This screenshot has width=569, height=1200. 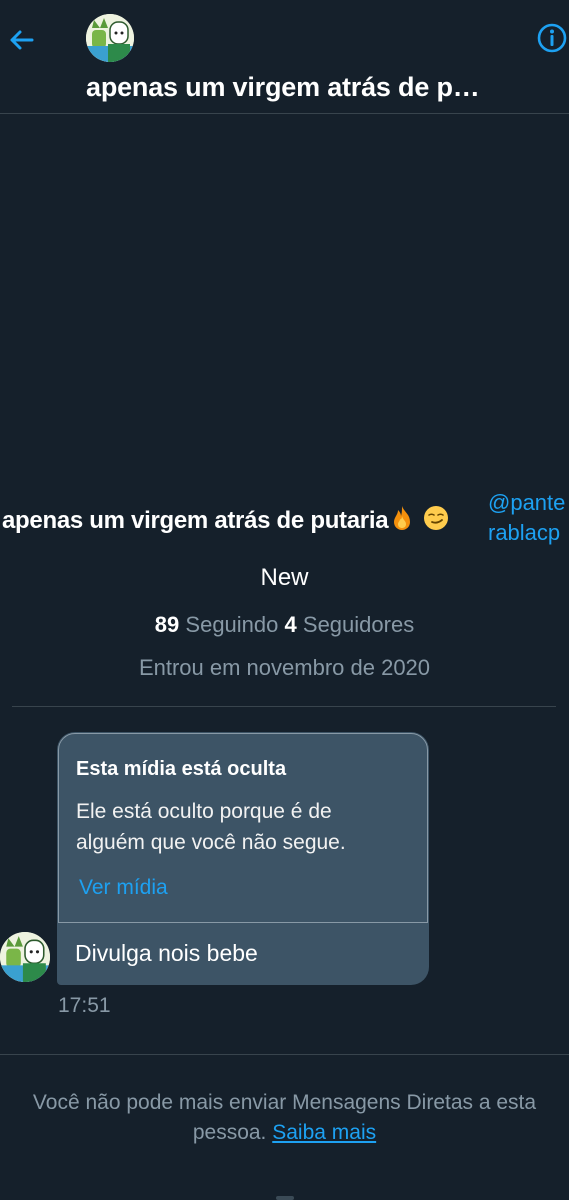 What do you see at coordinates (181, 769) in the screenshot?
I see `hidden-media-title: Esta mídia está oculta` at bounding box center [181, 769].